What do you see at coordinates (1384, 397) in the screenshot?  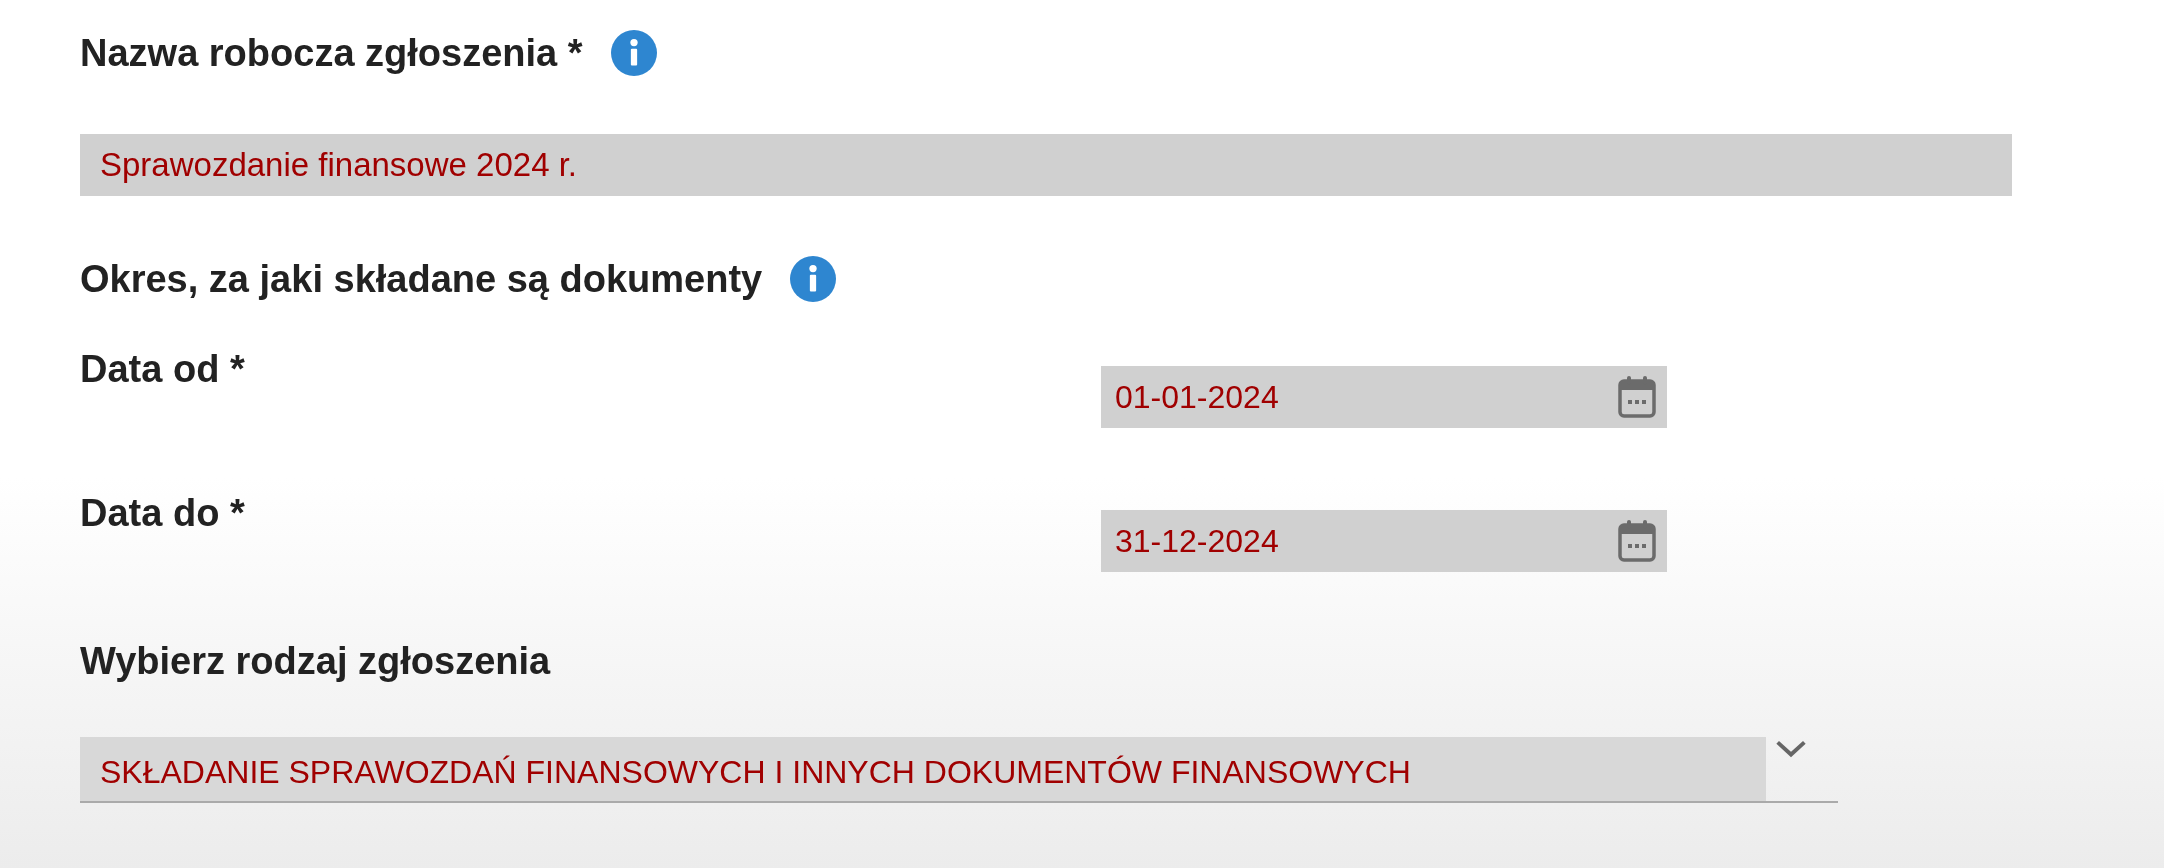 I see `date-field: 01-01-2024` at bounding box center [1384, 397].